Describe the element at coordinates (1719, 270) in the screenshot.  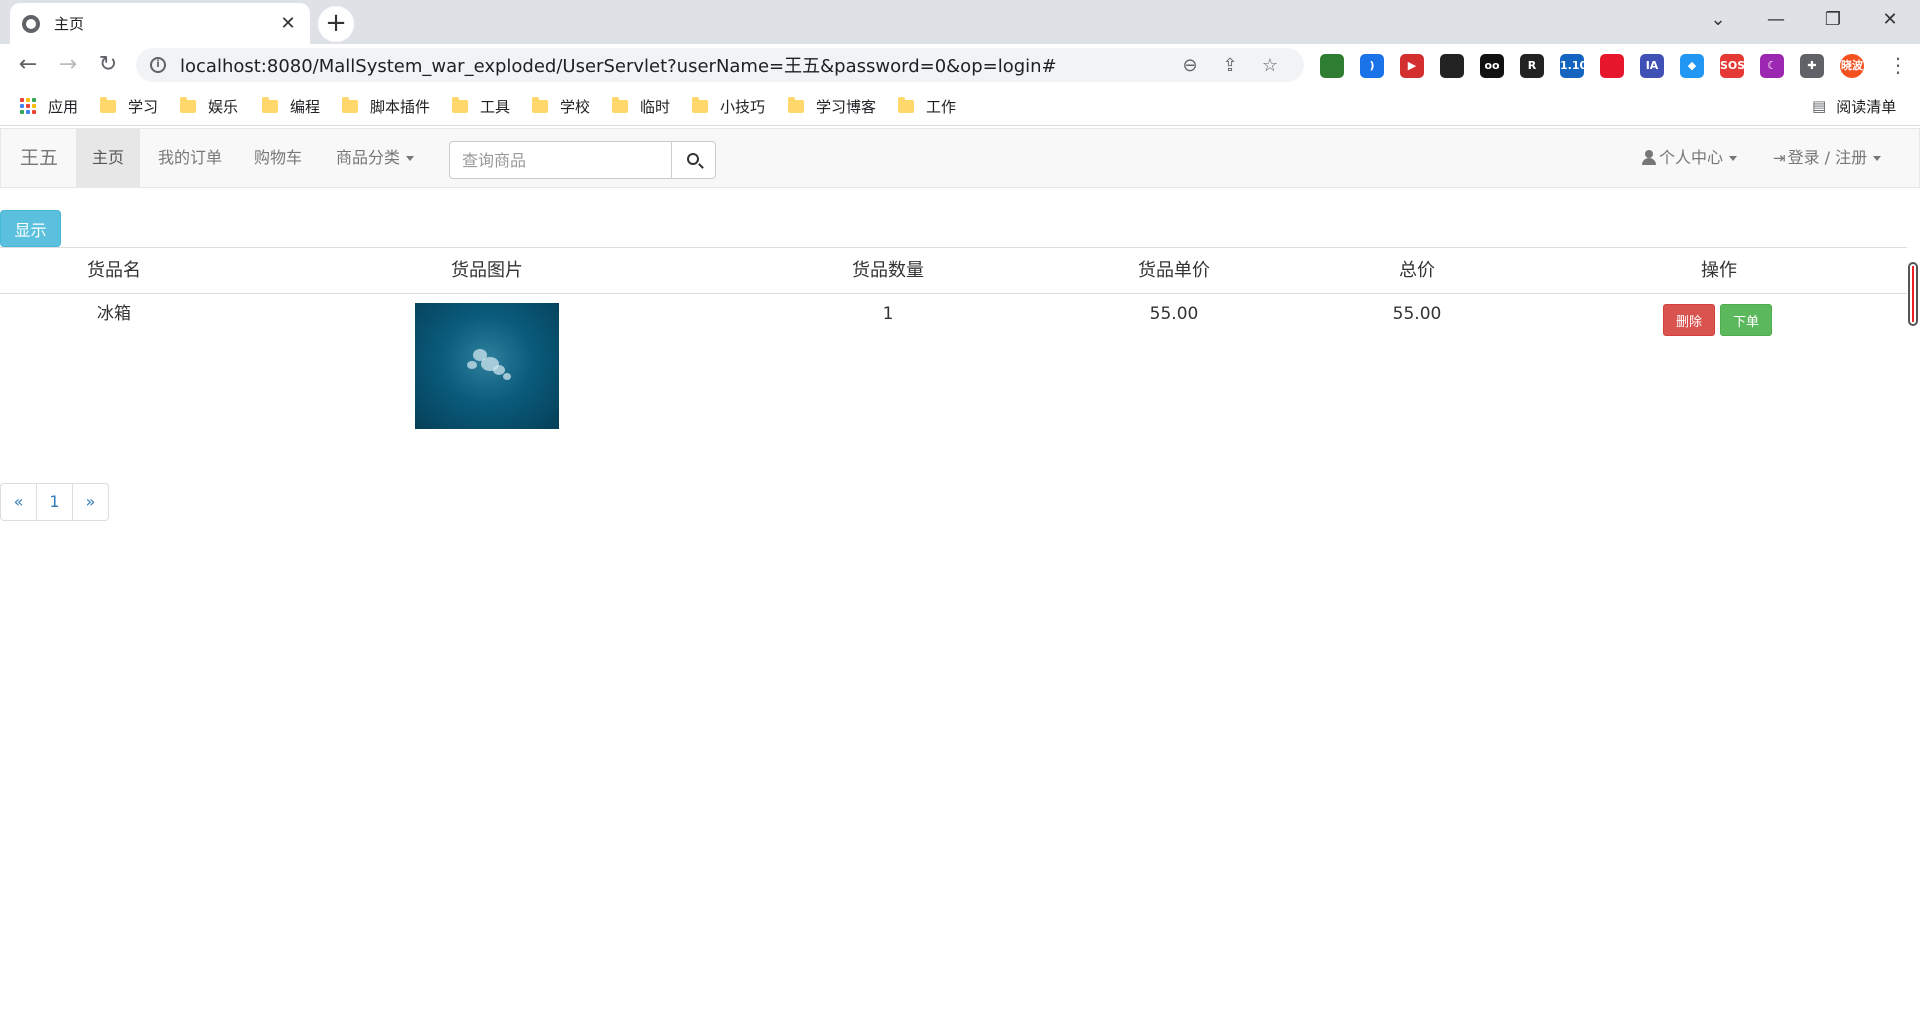
I see `header-actions: 操作` at that location.